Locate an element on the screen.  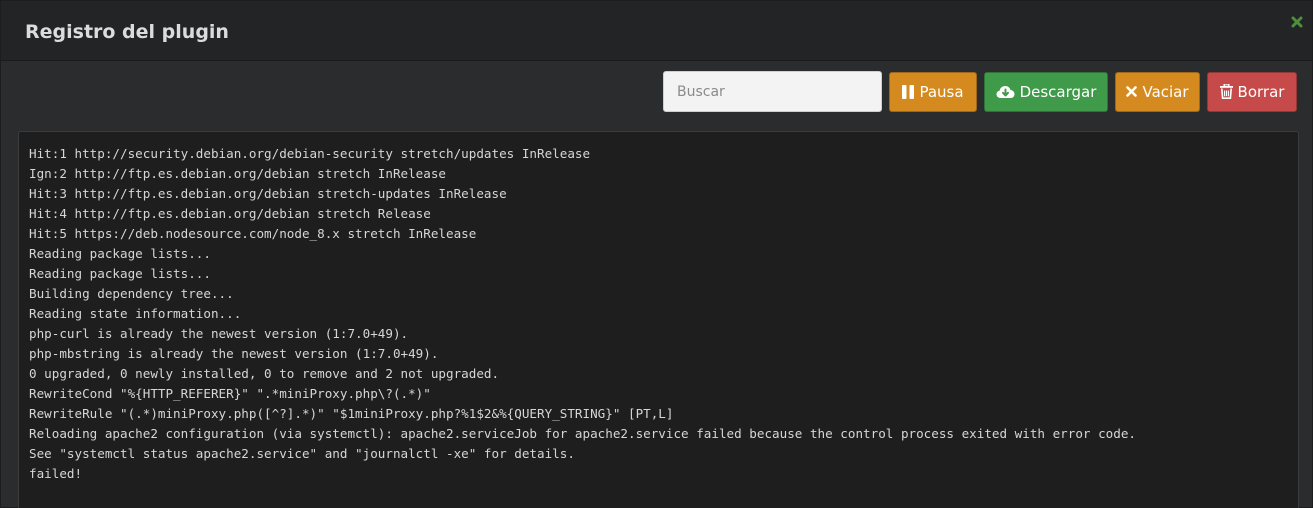
pause-button-label: Pausa is located at coordinates (941, 91).